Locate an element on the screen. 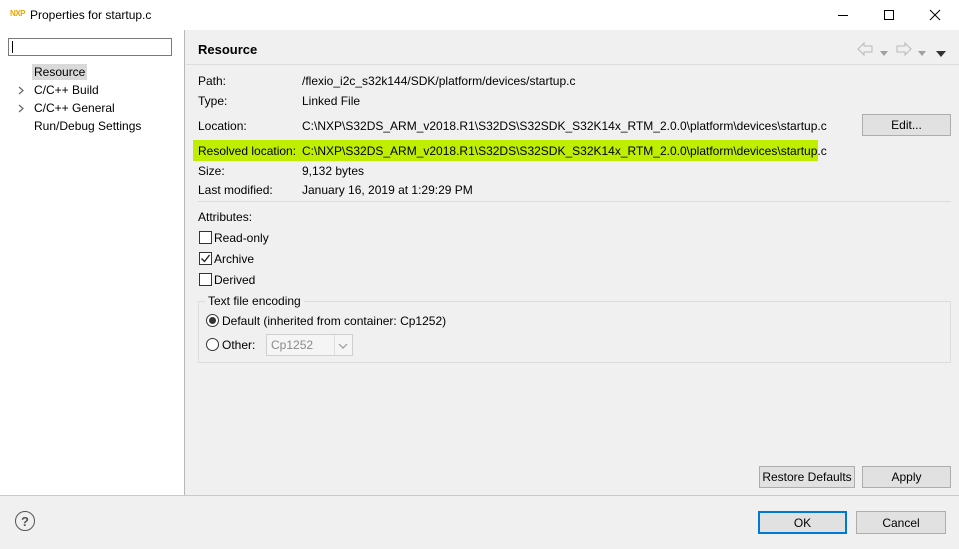  minimize-button is located at coordinates (843, 15).